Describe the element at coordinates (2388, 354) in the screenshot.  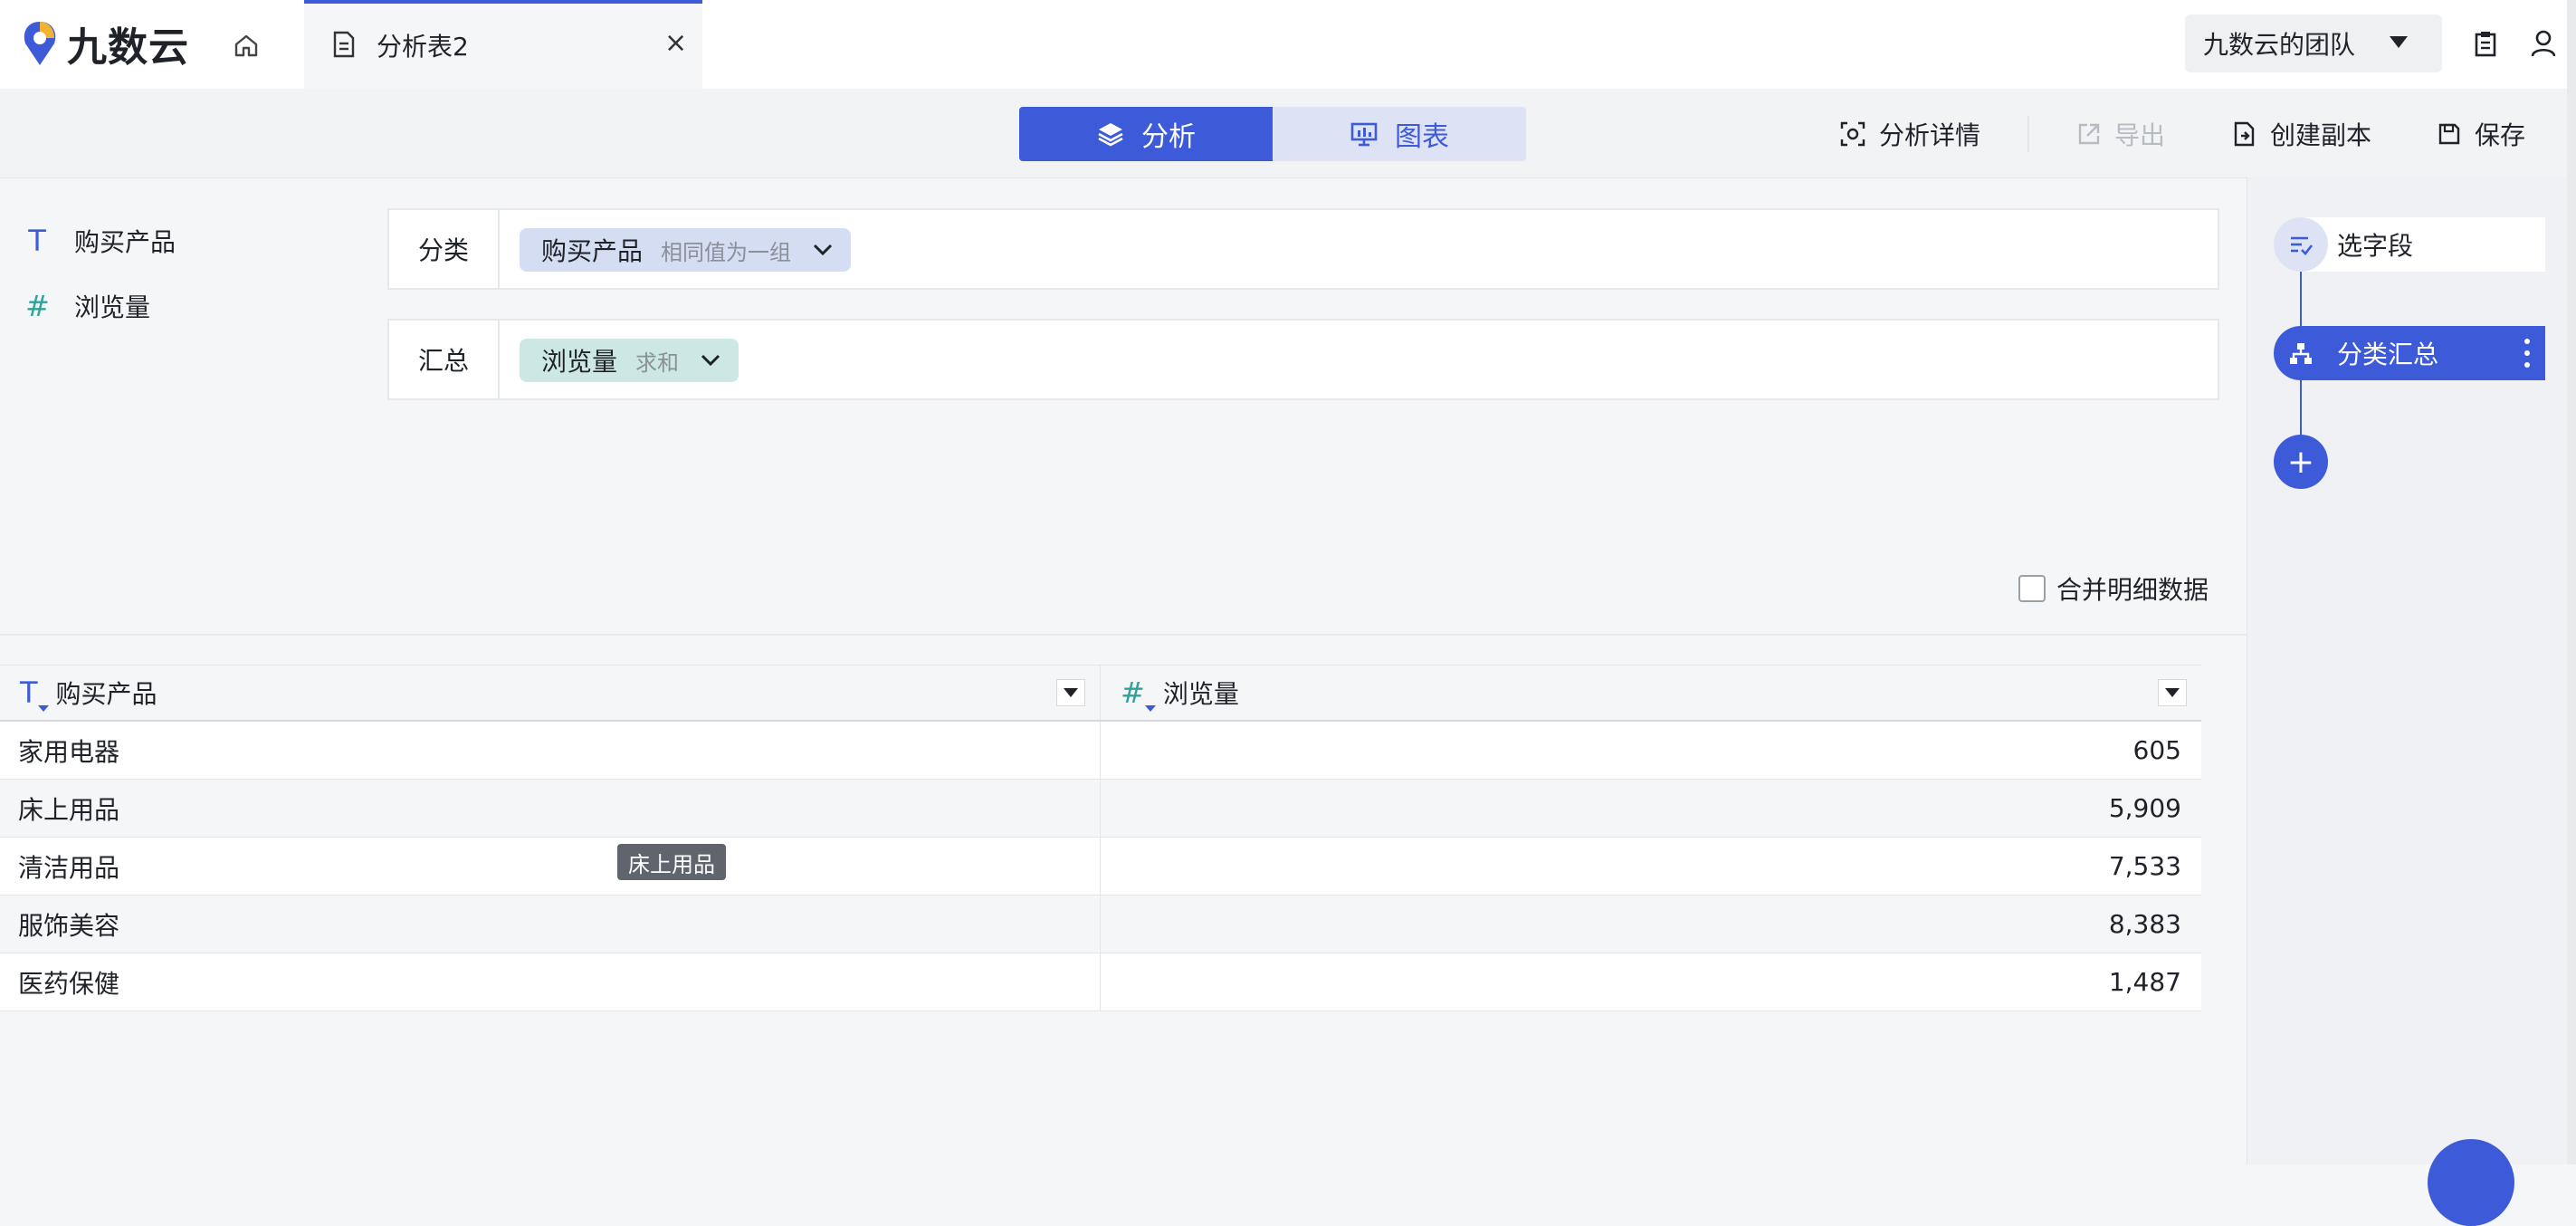
I see `pipeline-step-label: 分类汇总` at that location.